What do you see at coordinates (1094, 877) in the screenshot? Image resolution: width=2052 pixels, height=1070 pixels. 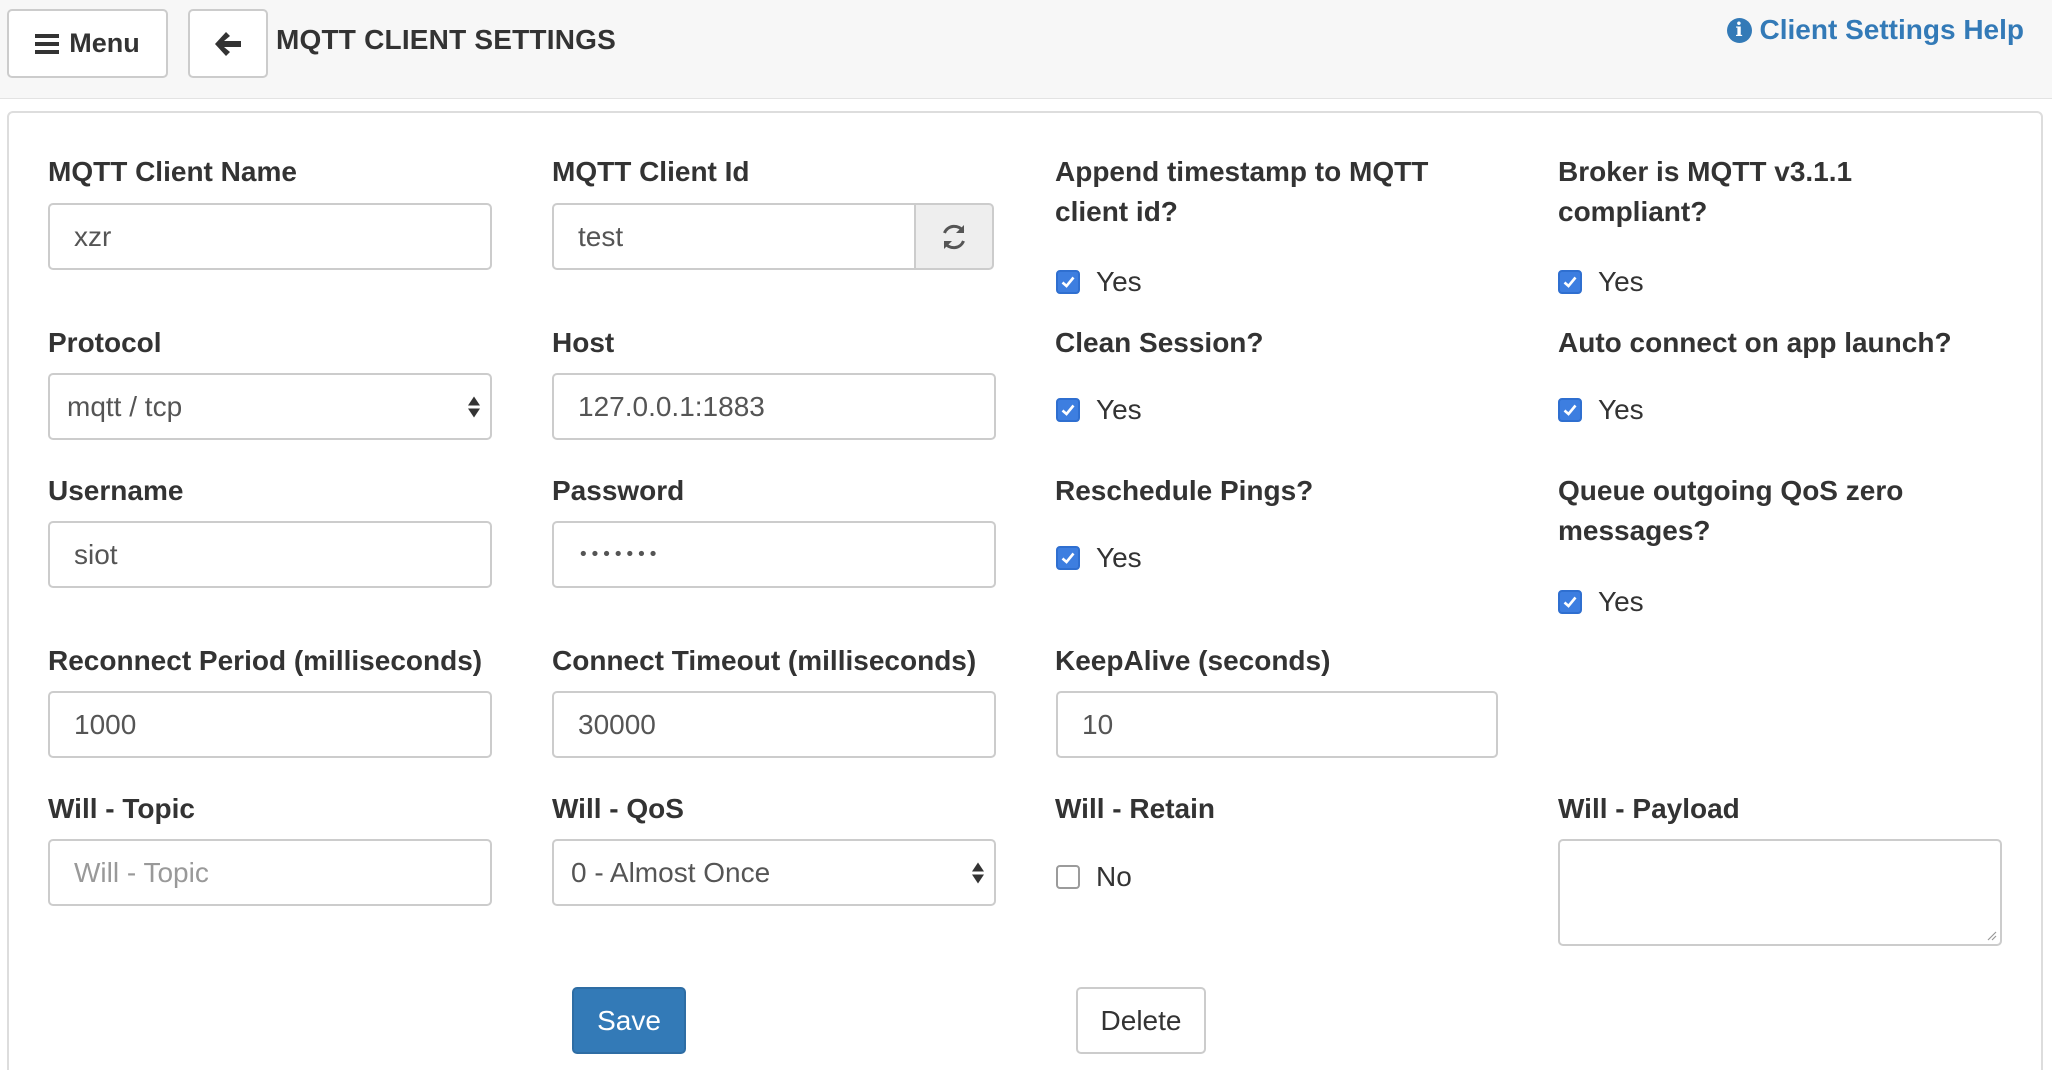 I see `will-retain-checkbox: No` at bounding box center [1094, 877].